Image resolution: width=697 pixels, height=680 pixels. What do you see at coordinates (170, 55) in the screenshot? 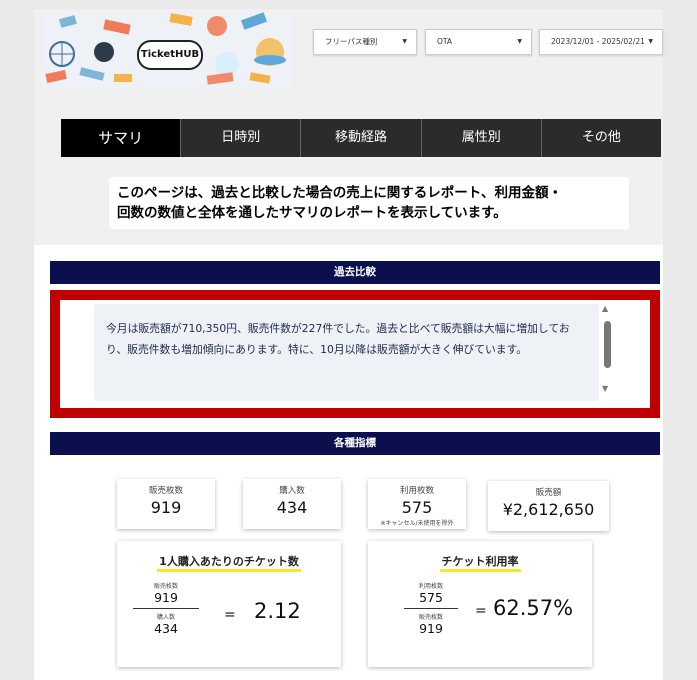
I see `tickethub-logo: TicketHUB` at bounding box center [170, 55].